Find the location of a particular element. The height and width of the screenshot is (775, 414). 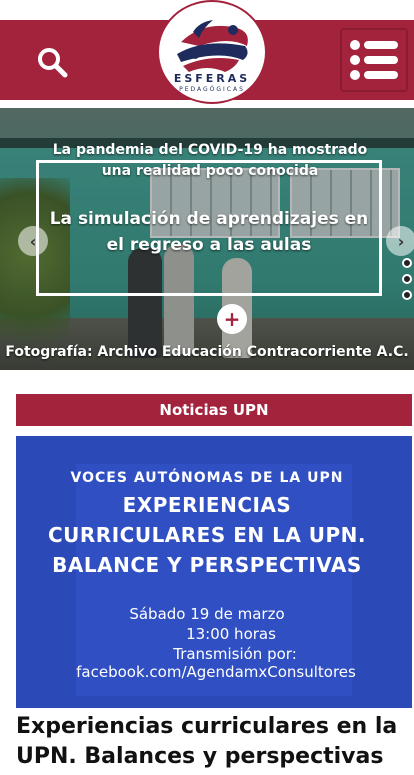

logo-subtext: PEDAGÓGICAS is located at coordinates (212, 89).